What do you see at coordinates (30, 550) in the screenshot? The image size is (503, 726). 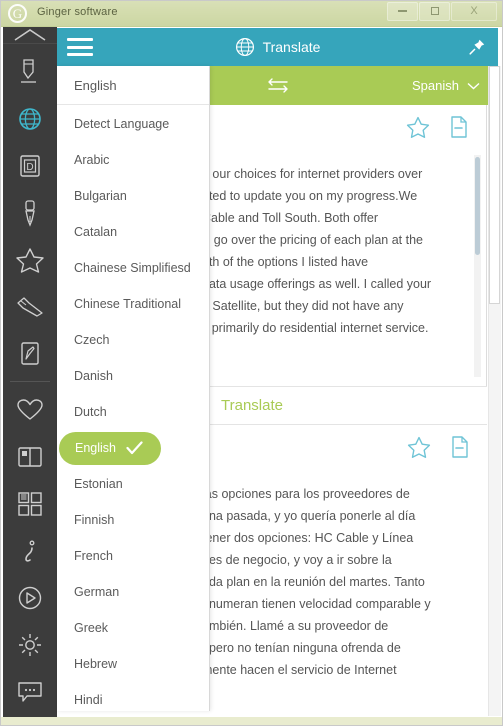 I see `sidebar-item-info` at bounding box center [30, 550].